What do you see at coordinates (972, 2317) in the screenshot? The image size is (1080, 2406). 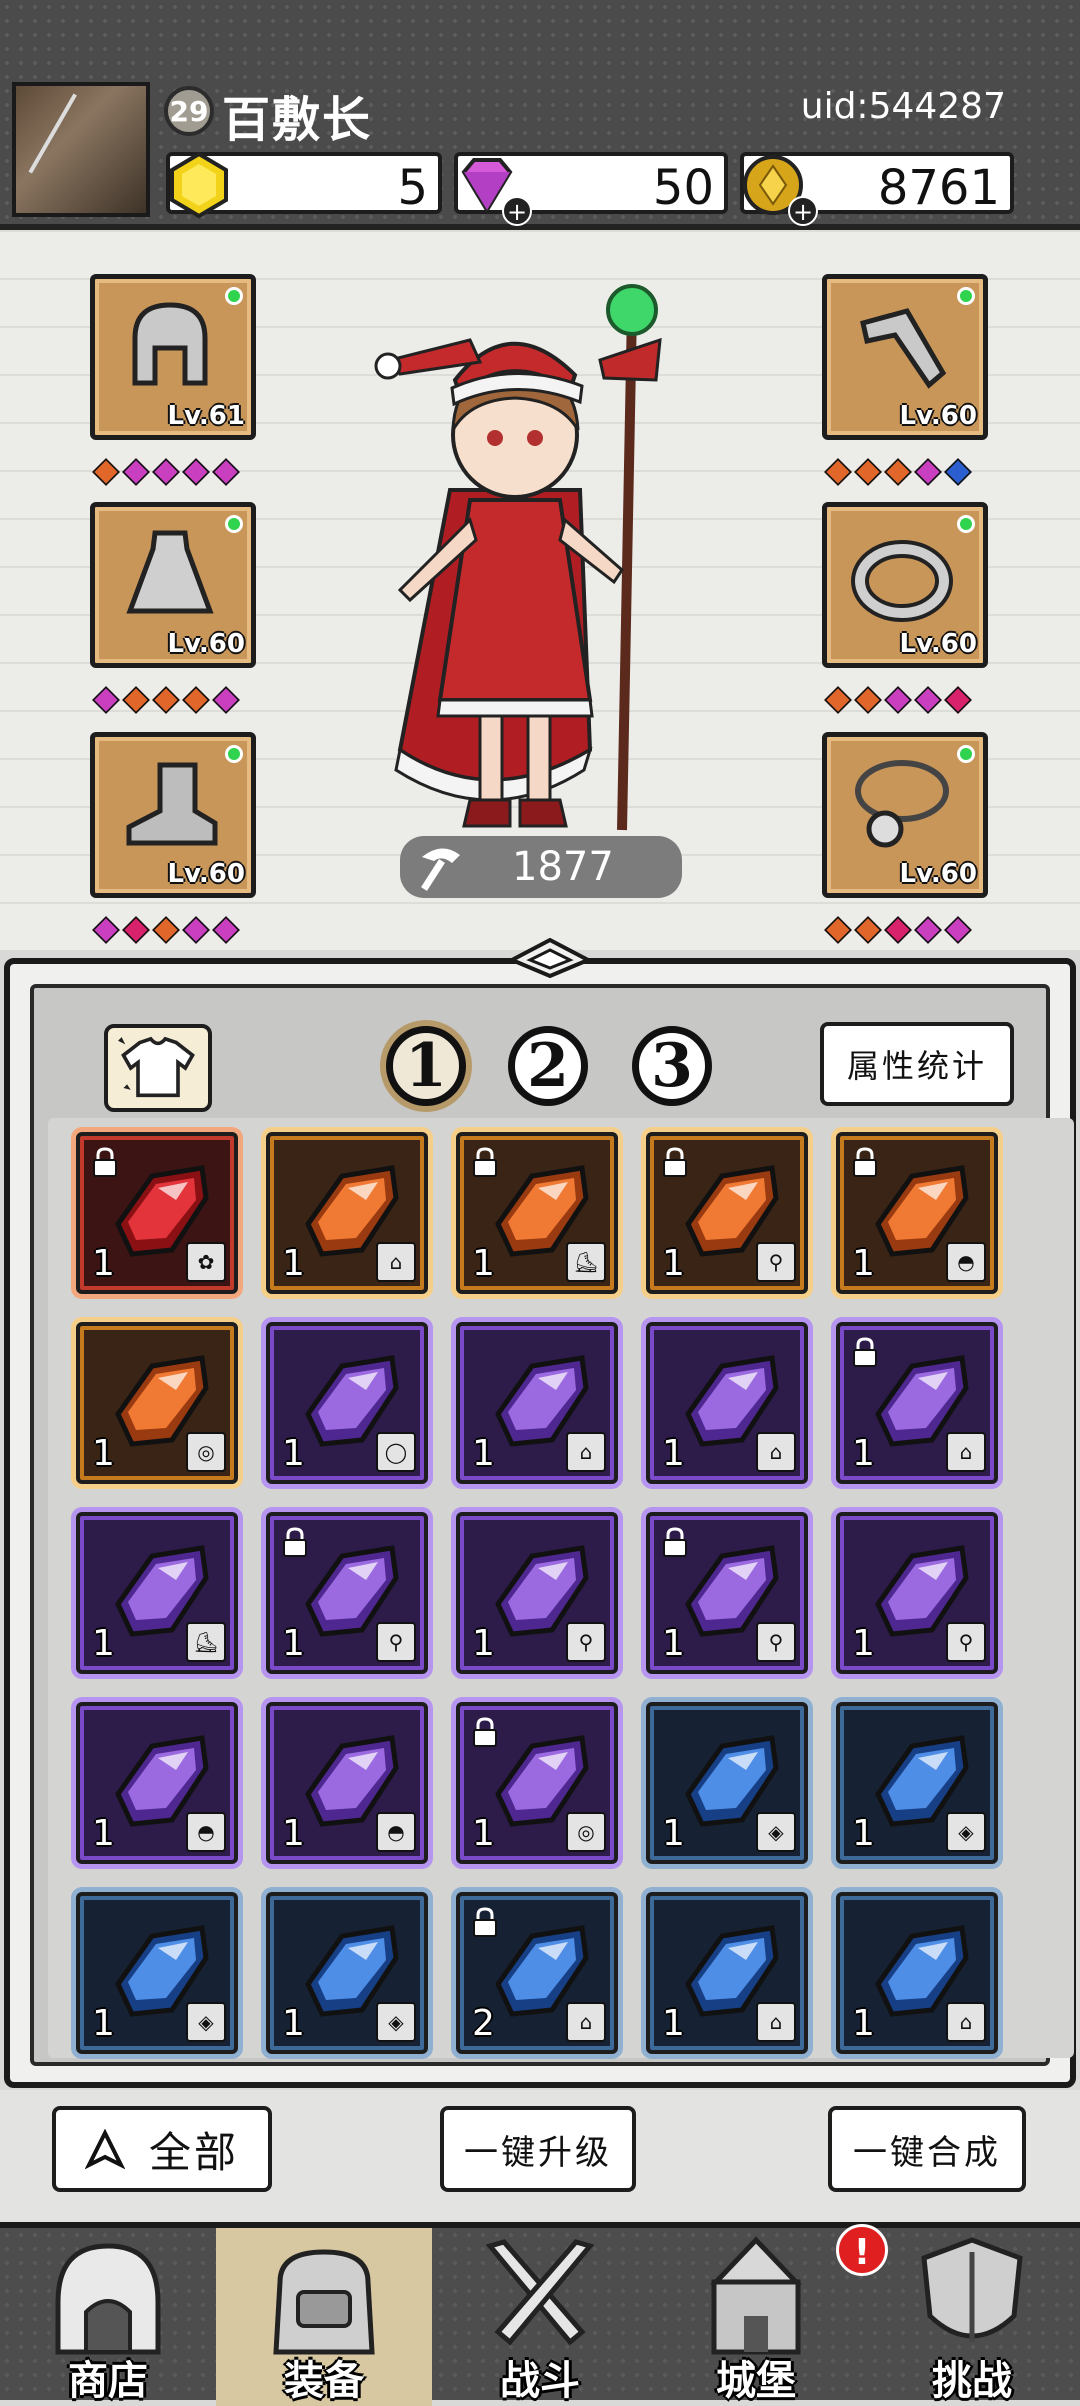 I see `nav-challenge: 挑战` at bounding box center [972, 2317].